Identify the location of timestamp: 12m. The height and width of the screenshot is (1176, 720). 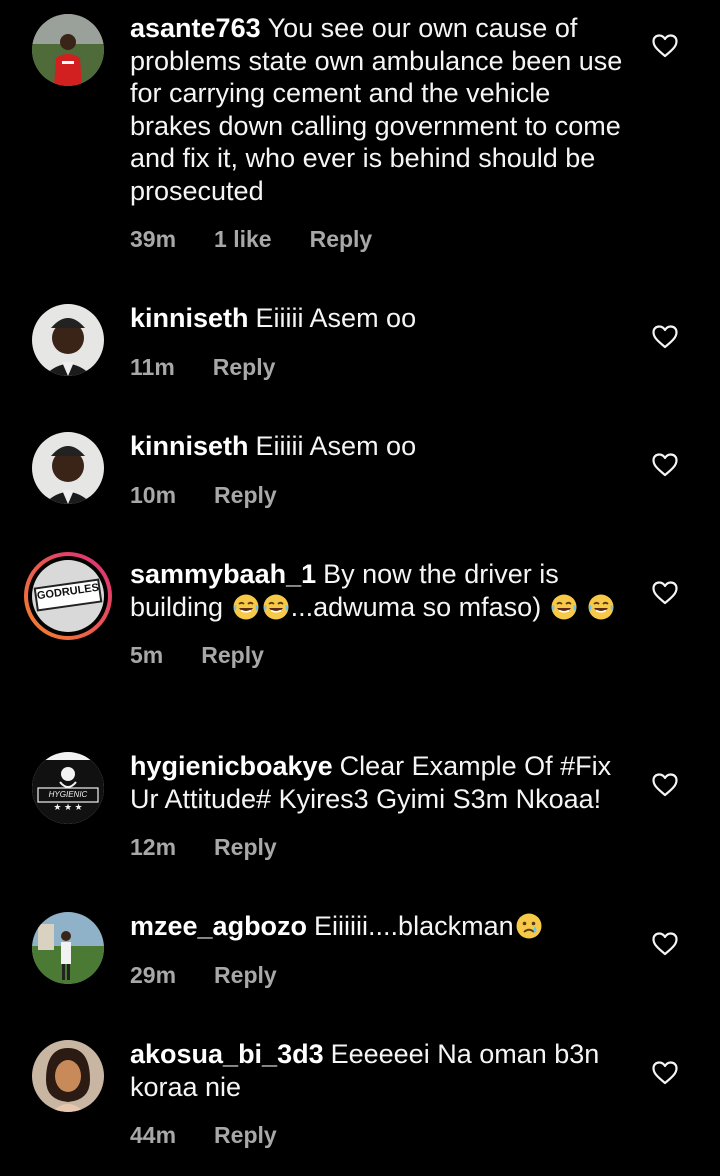
(153, 847).